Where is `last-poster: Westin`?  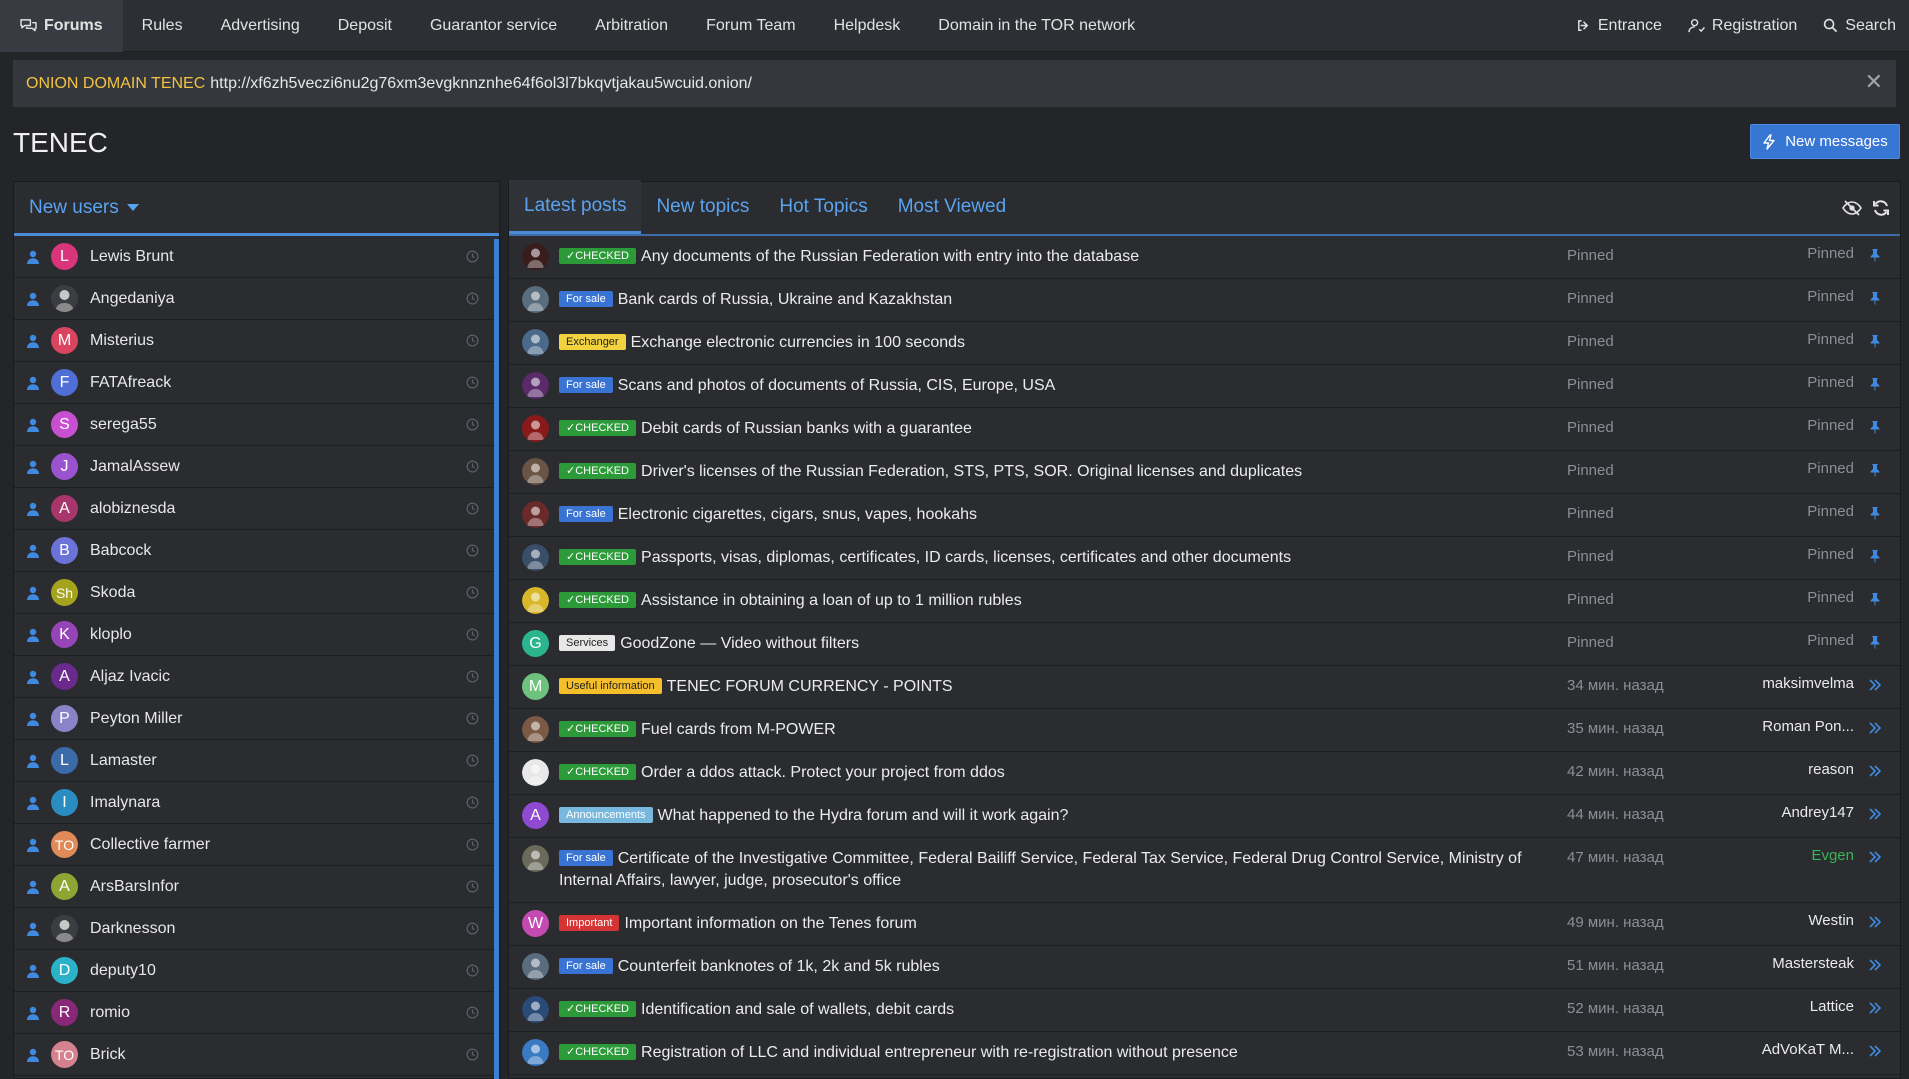
last-poster: Westin is located at coordinates (1831, 920).